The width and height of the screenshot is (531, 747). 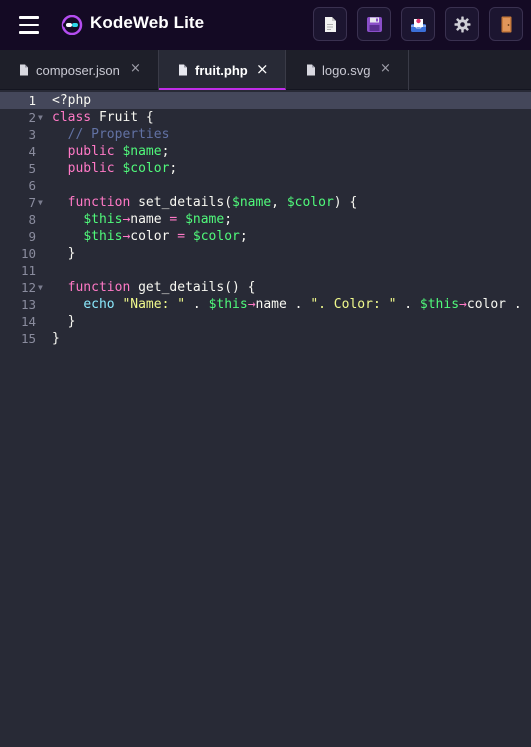 I want to click on exit-button, so click(x=506, y=24).